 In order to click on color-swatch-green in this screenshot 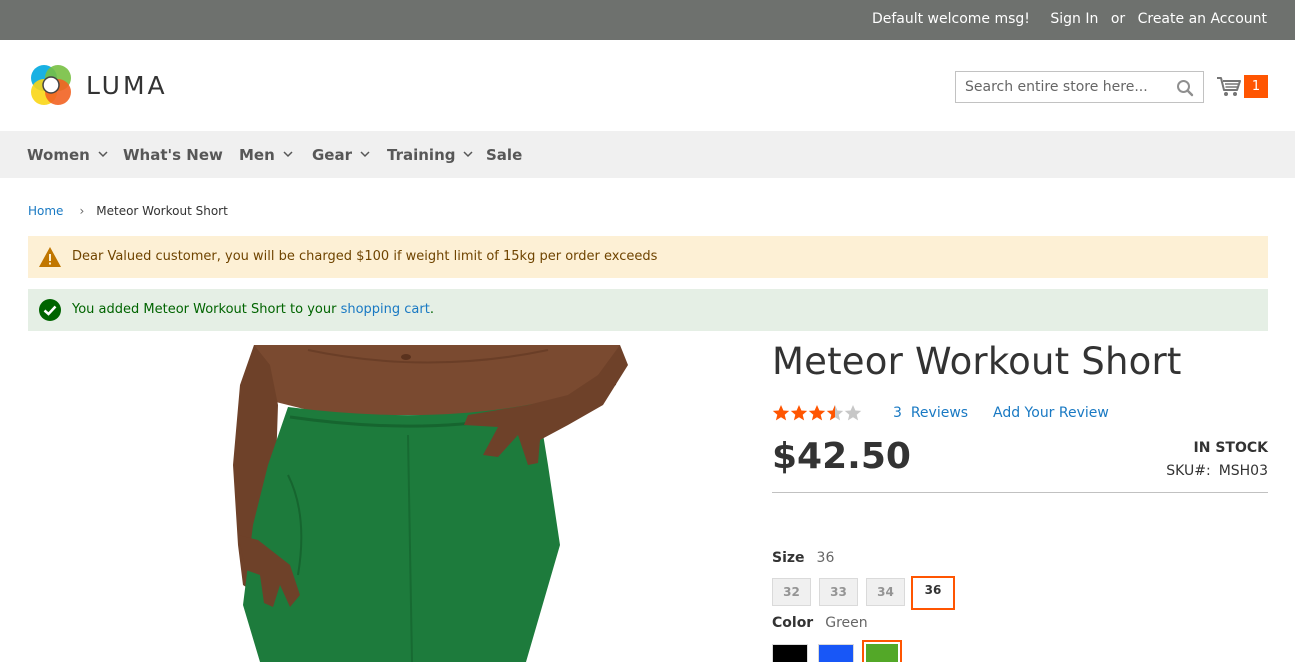, I will do `click(882, 651)`.